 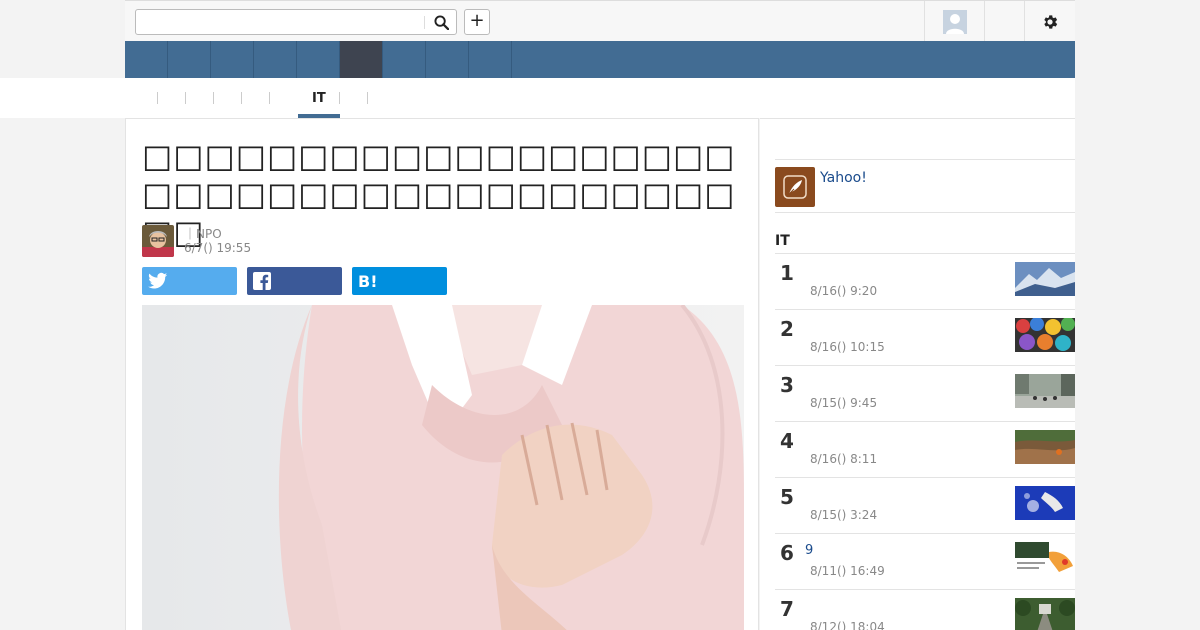 What do you see at coordinates (1004, 21) in the screenshot?
I see `header-blank-cell` at bounding box center [1004, 21].